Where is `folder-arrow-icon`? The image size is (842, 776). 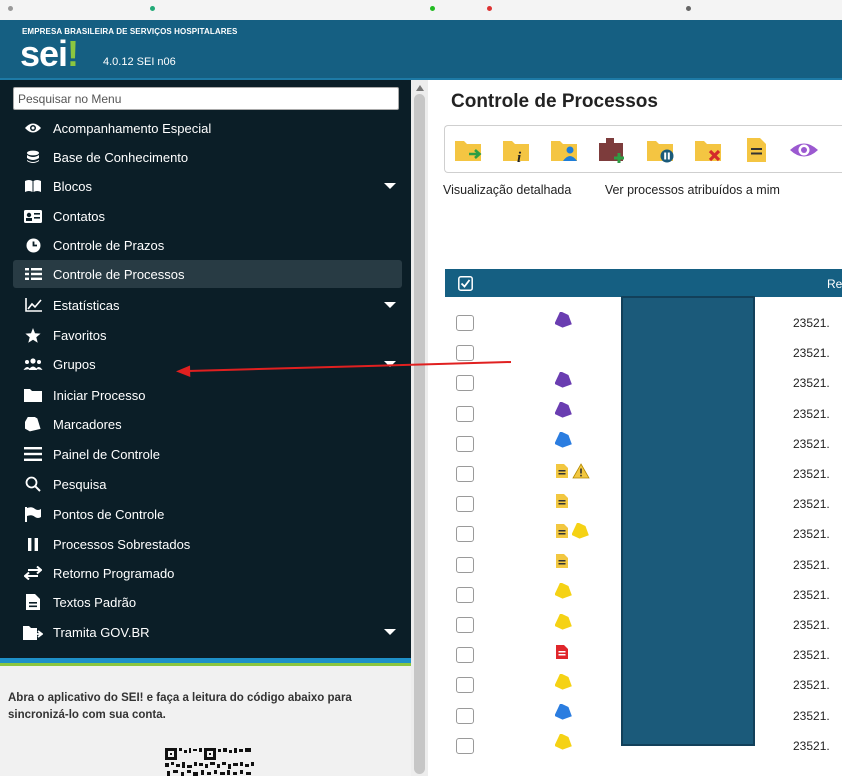
folder-arrow-icon is located at coordinates (468, 150).